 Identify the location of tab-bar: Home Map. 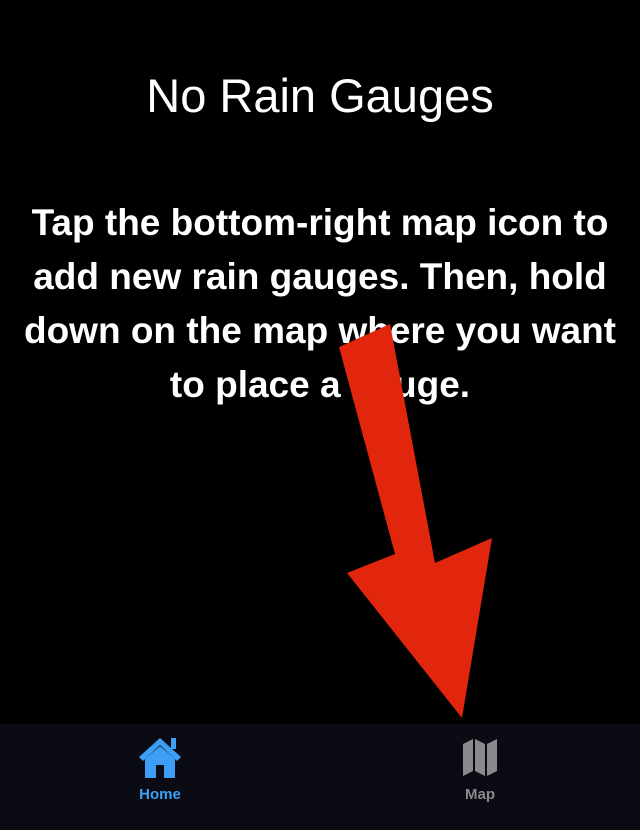
(320, 777).